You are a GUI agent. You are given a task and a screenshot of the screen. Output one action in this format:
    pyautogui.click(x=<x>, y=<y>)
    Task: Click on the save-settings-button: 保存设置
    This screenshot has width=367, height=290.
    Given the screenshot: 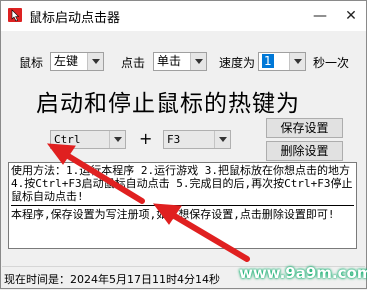 What is the action you would take?
    pyautogui.click(x=304, y=128)
    